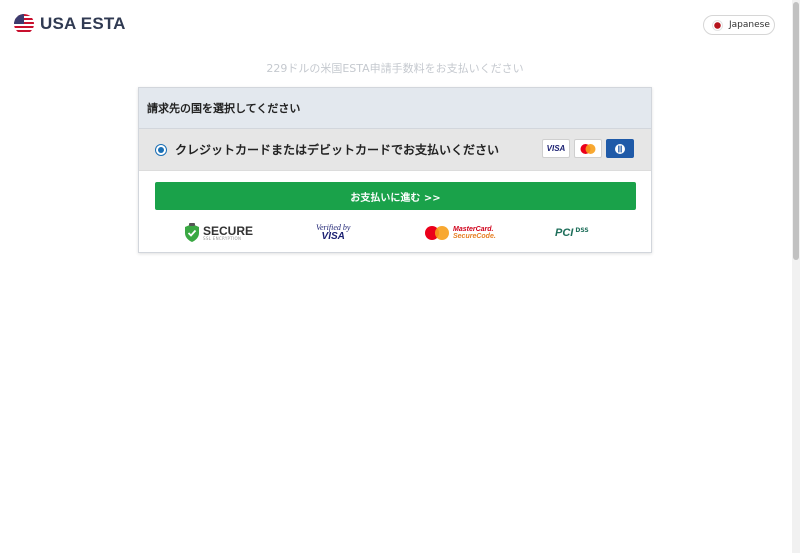  Describe the element at coordinates (395, 196) in the screenshot. I see `proceed-to-payment-button: お支払いに進む >>` at that location.